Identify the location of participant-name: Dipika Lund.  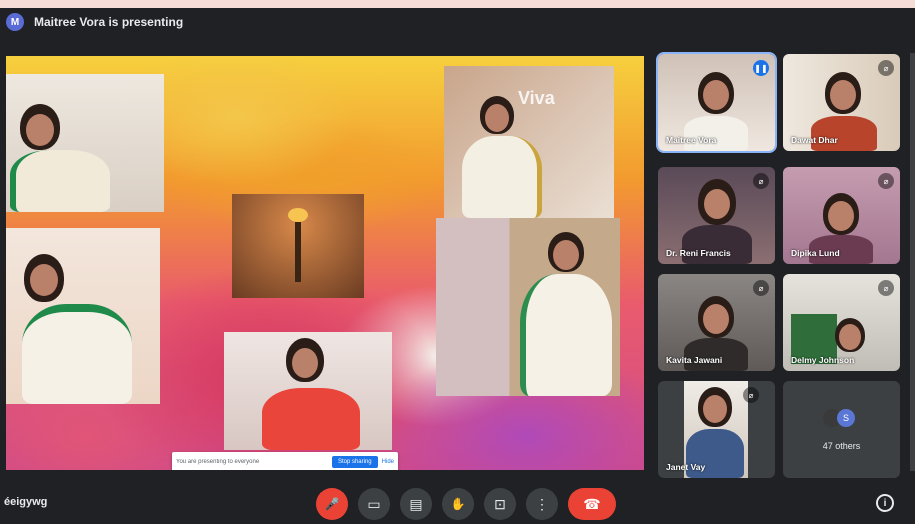
(815, 253).